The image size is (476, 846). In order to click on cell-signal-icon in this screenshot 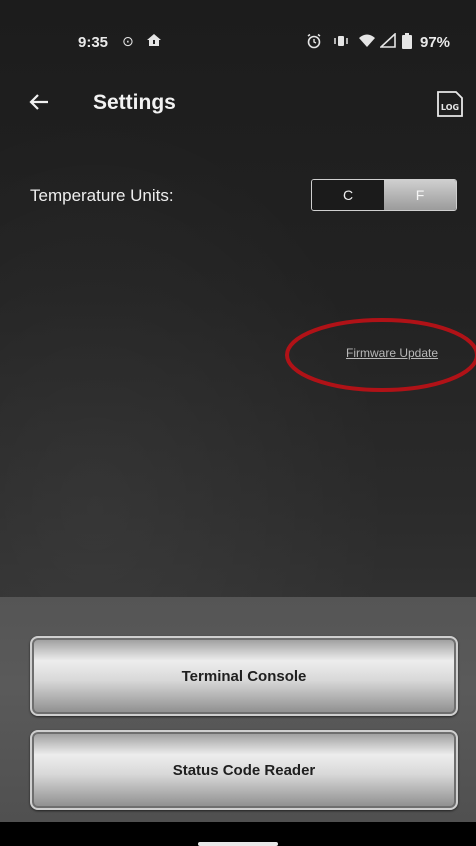, I will do `click(387, 42)`.